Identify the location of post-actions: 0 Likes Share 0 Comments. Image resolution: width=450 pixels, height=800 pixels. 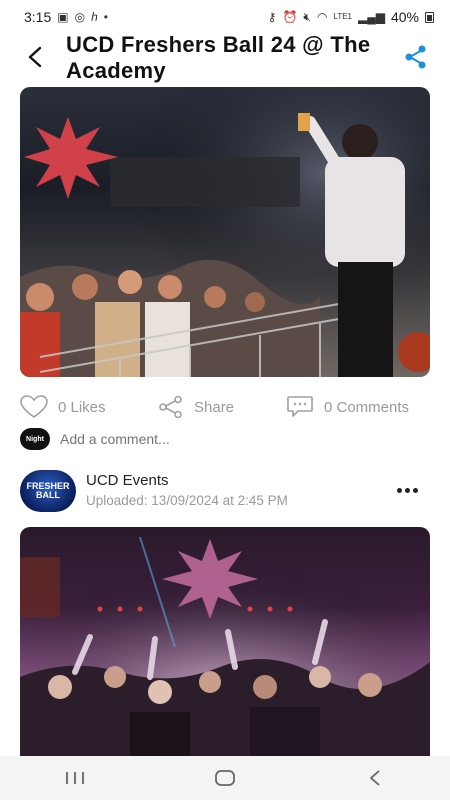
(225, 407).